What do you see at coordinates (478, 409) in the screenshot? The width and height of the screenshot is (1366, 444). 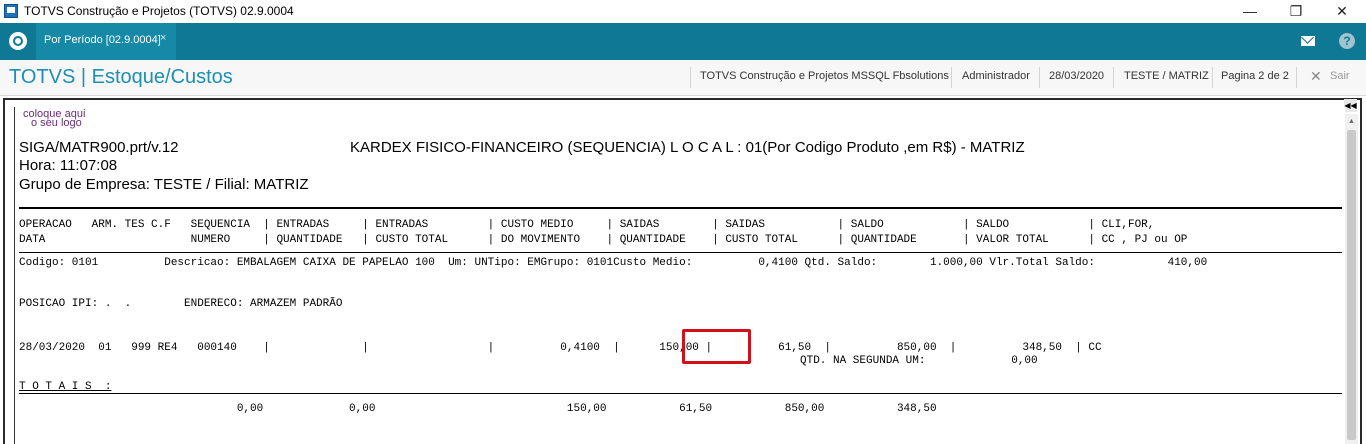 I see `totals-row: 0,00 0,00 150,00 61,50 850,00 348,50` at bounding box center [478, 409].